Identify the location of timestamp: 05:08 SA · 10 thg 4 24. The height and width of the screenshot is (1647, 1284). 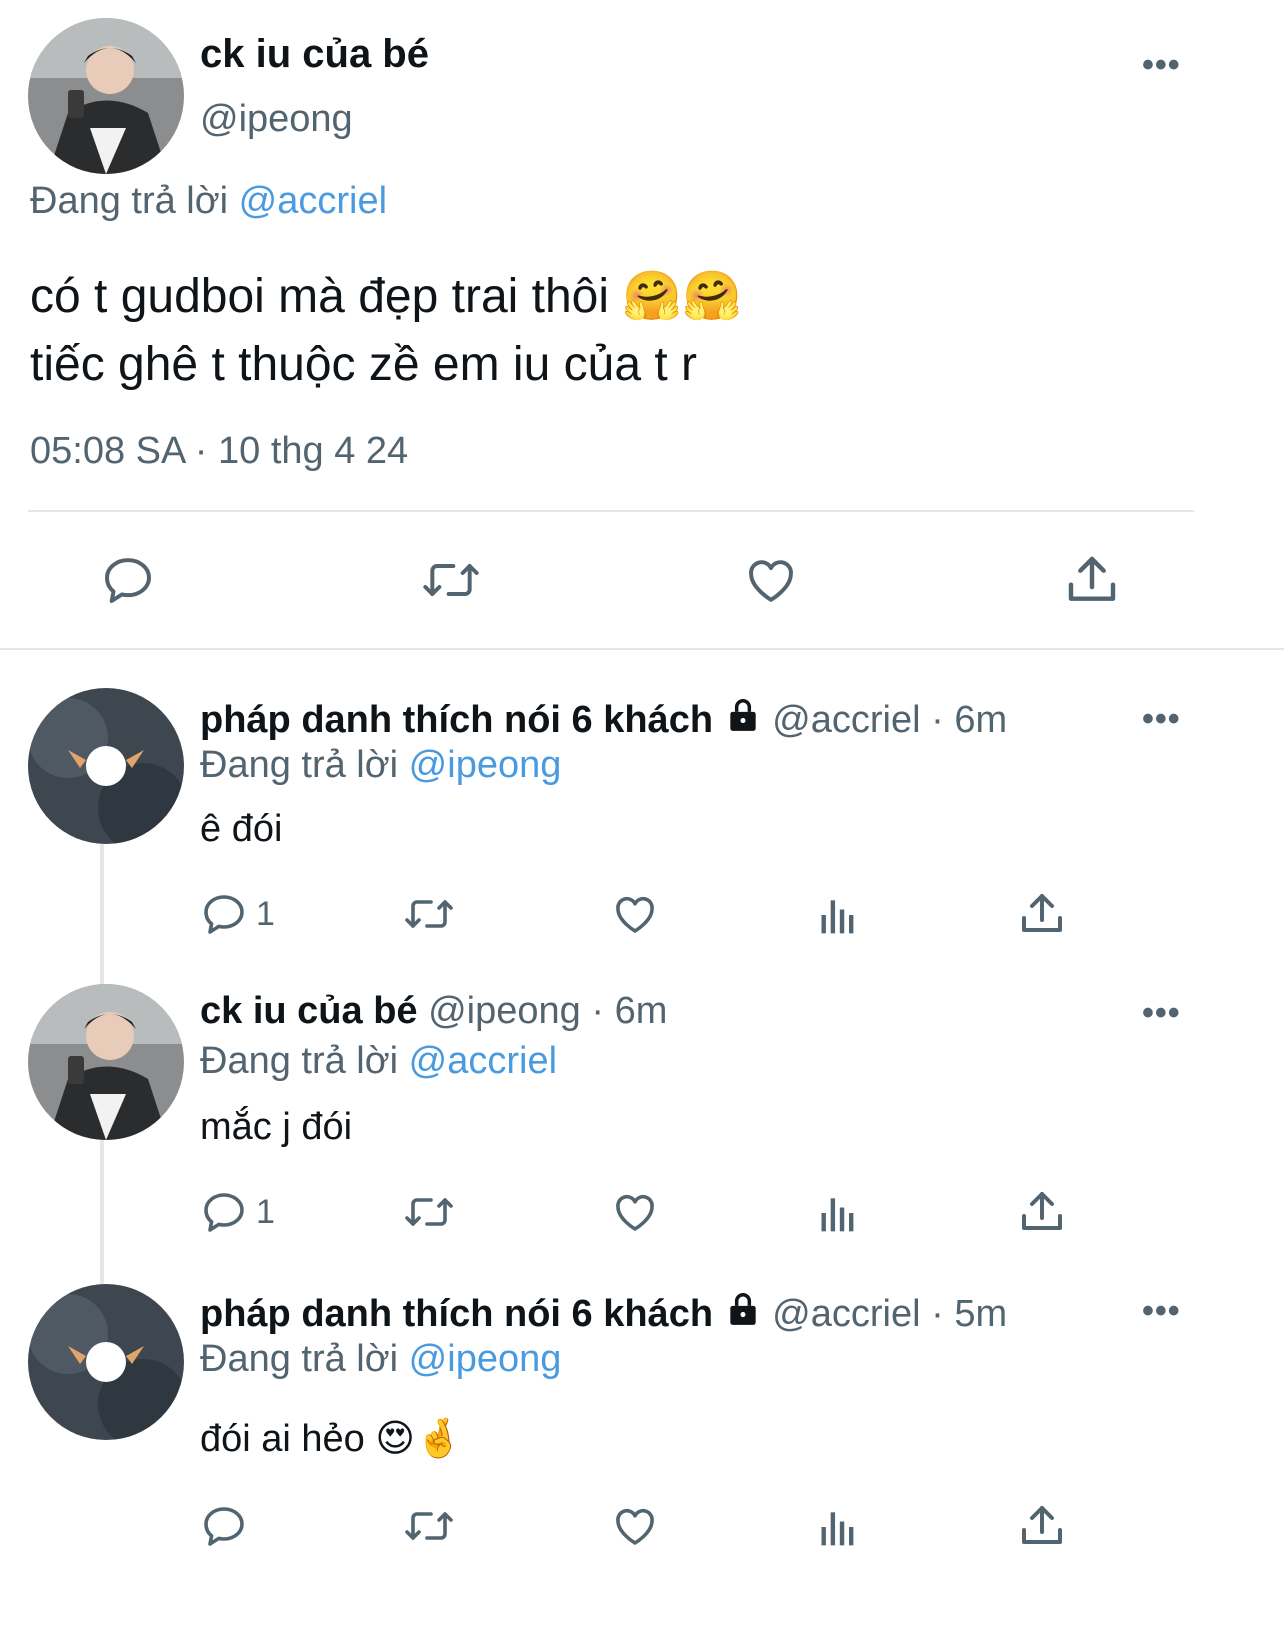
(219, 451).